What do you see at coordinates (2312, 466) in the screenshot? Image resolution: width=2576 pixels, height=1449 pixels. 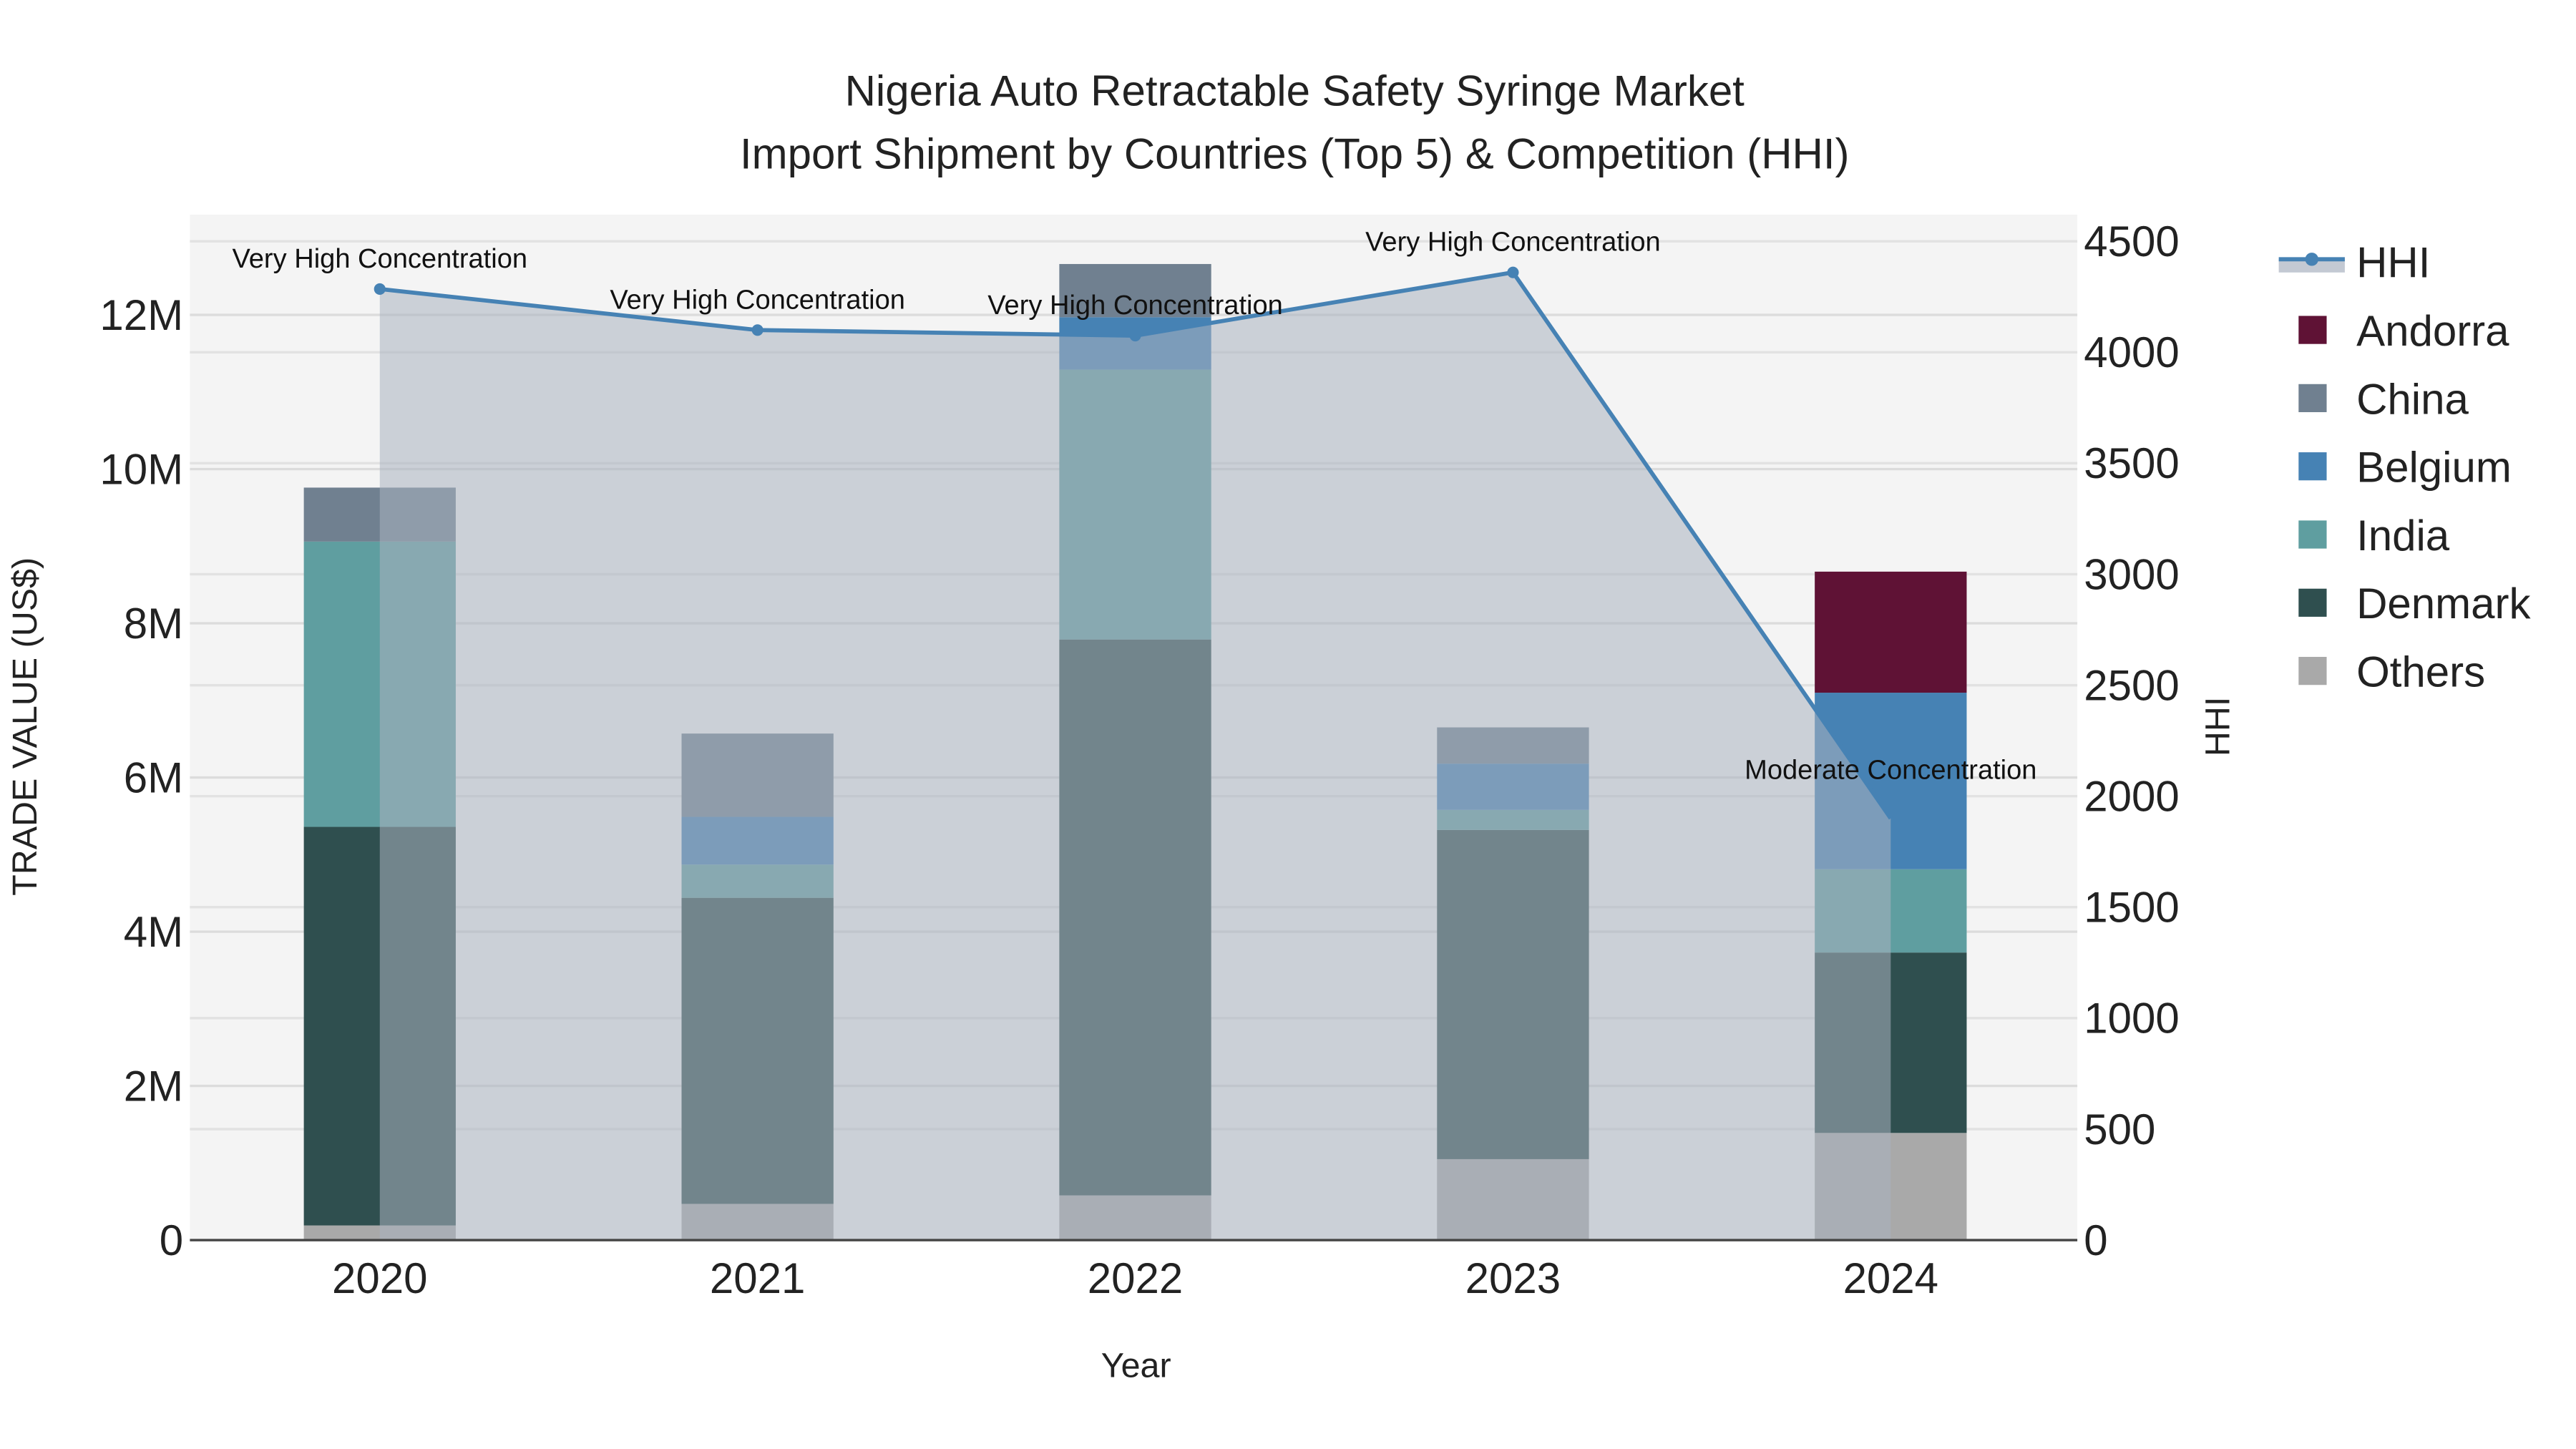 I see `legend-swatch-belgium` at bounding box center [2312, 466].